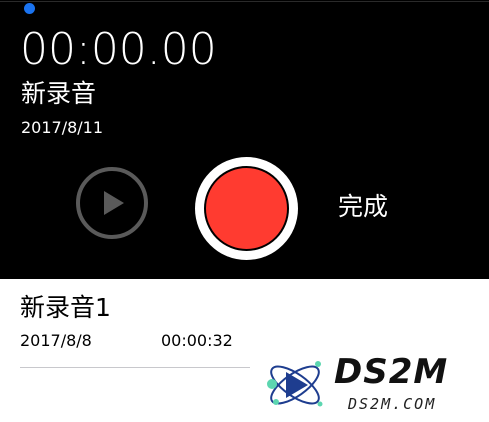 This screenshot has height=422, width=489. What do you see at coordinates (295, 384) in the screenshot?
I see `atom-logo-icon` at bounding box center [295, 384].